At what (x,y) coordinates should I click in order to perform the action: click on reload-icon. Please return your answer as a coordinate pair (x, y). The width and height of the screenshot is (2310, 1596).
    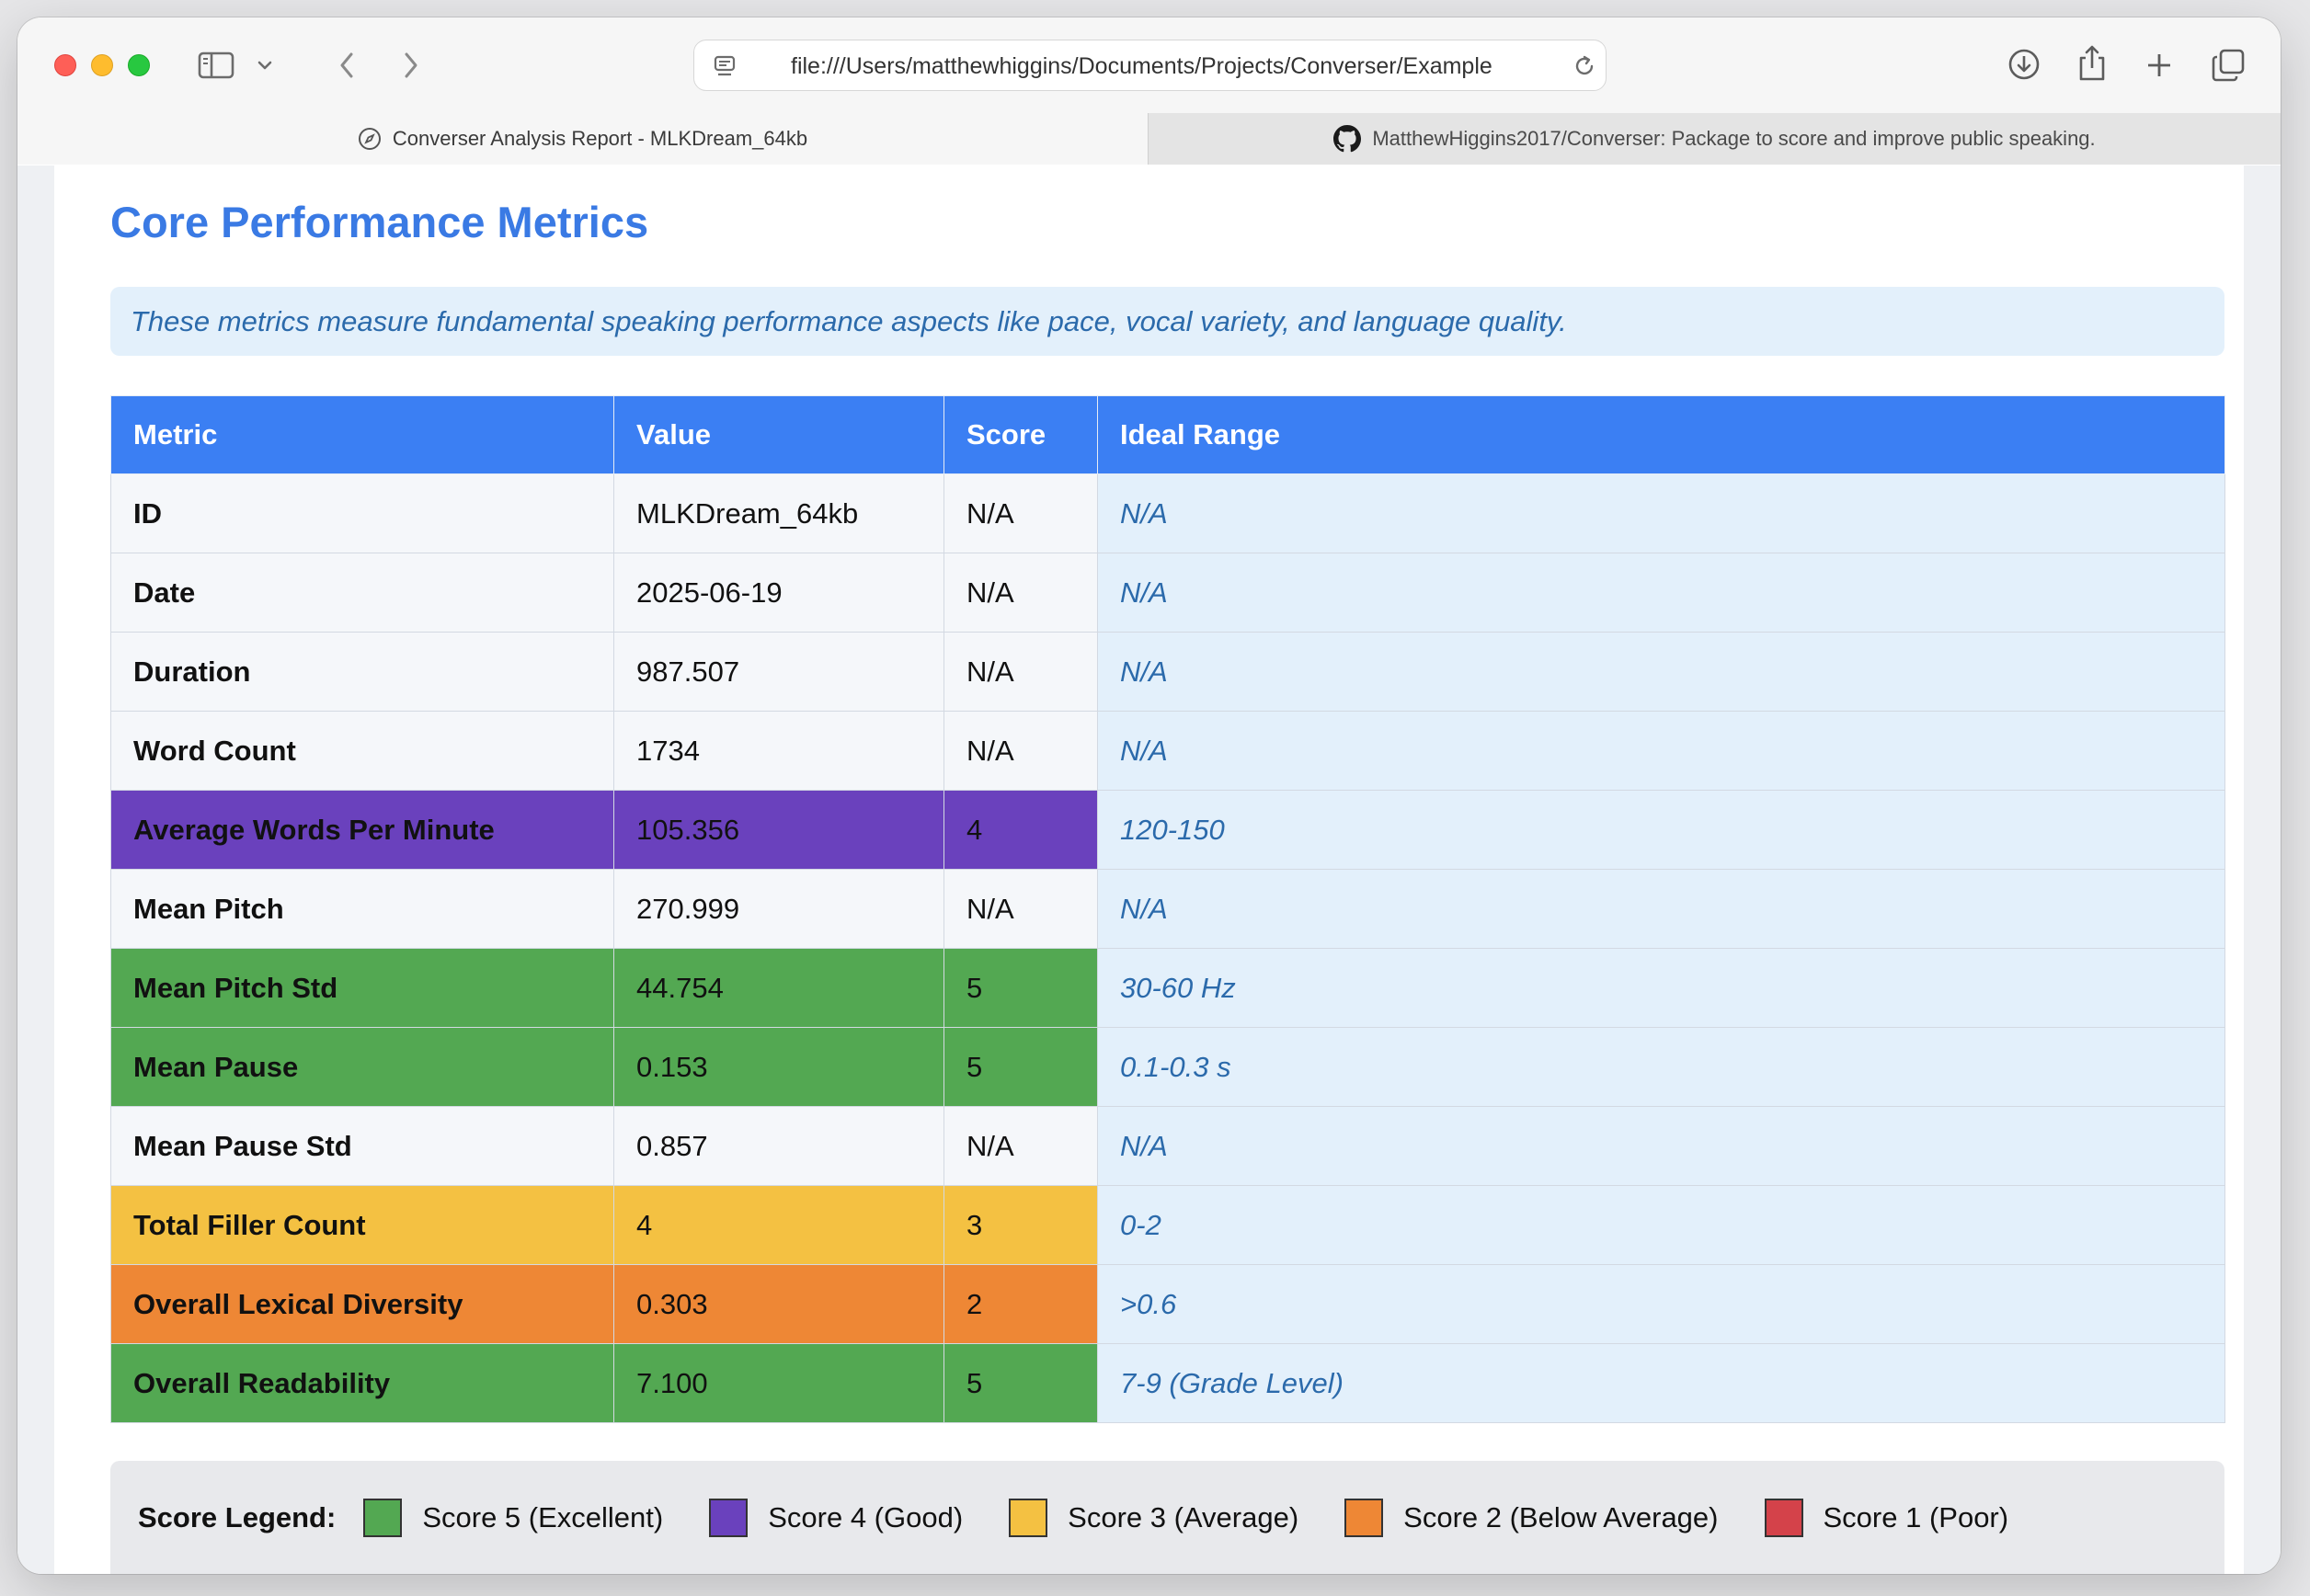
    Looking at the image, I should click on (1584, 66).